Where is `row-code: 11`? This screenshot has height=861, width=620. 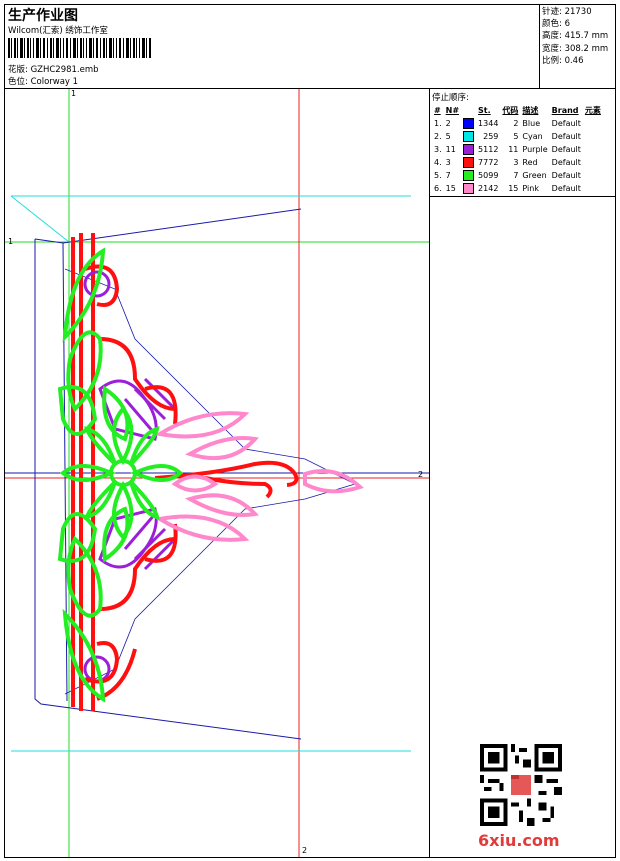 row-code: 11 is located at coordinates (513, 149).